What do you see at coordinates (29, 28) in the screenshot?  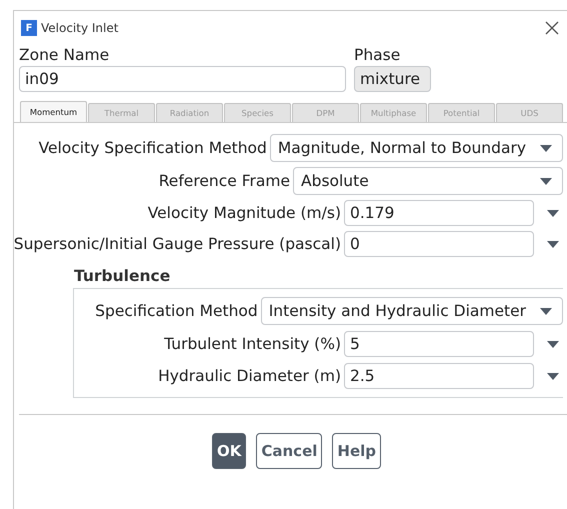 I see `app-icon: F` at bounding box center [29, 28].